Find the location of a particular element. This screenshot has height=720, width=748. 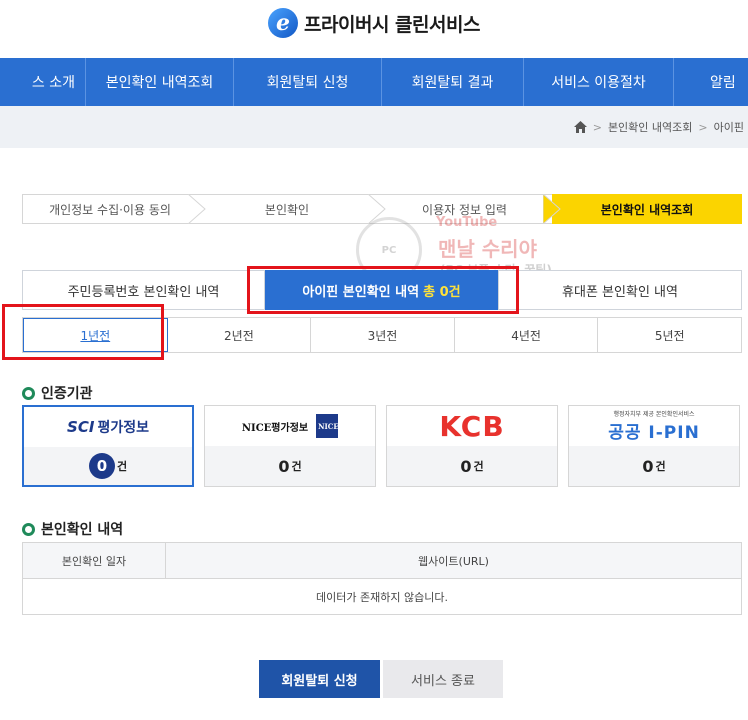

ipin-logo-text: 공공 I-PIN is located at coordinates (654, 433).